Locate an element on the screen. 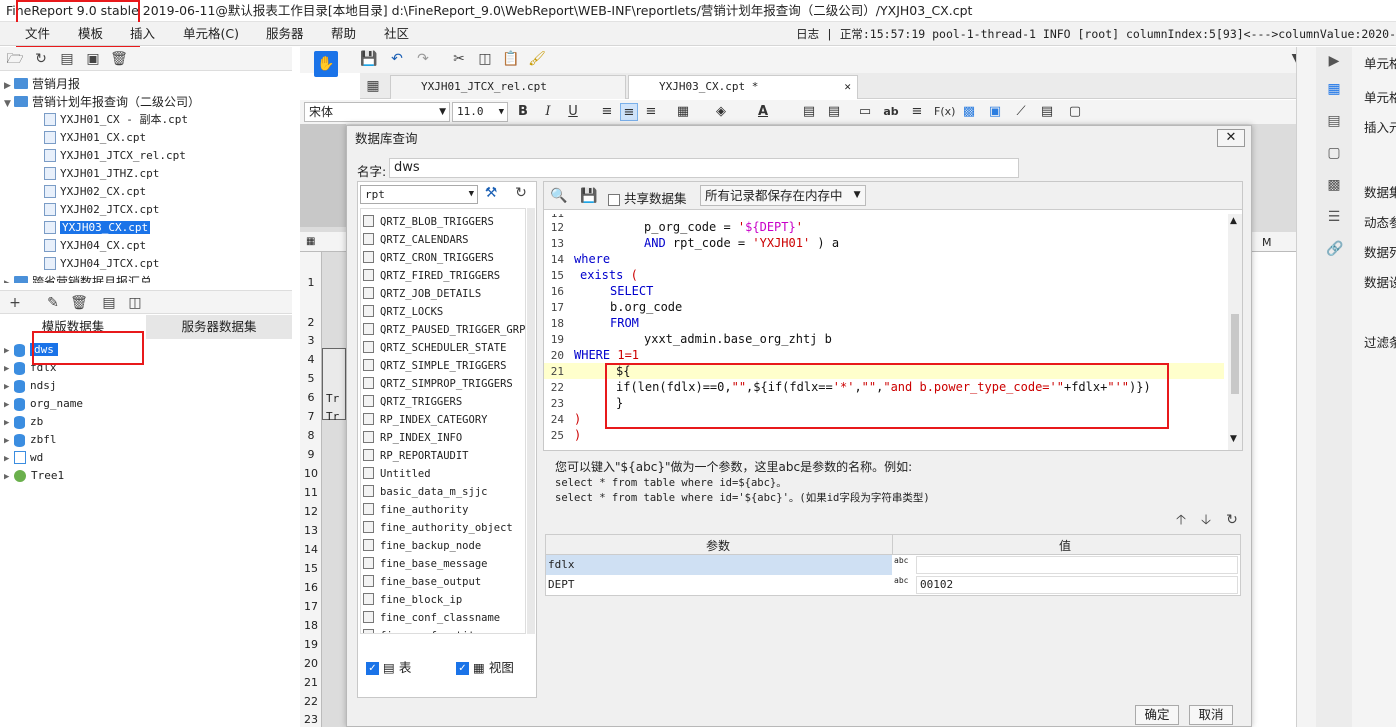  scroll-up-icon: ▲ is located at coordinates (1233, 221).